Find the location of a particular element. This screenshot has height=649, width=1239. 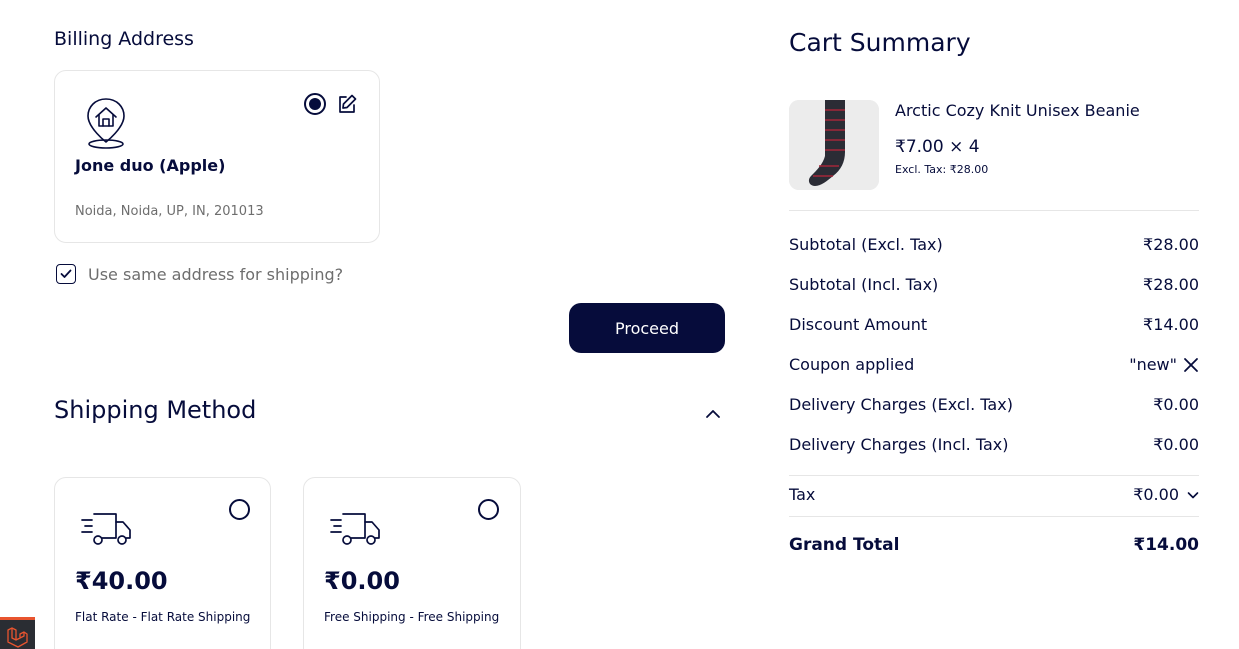

summary-label: Discount Amount is located at coordinates (858, 324).